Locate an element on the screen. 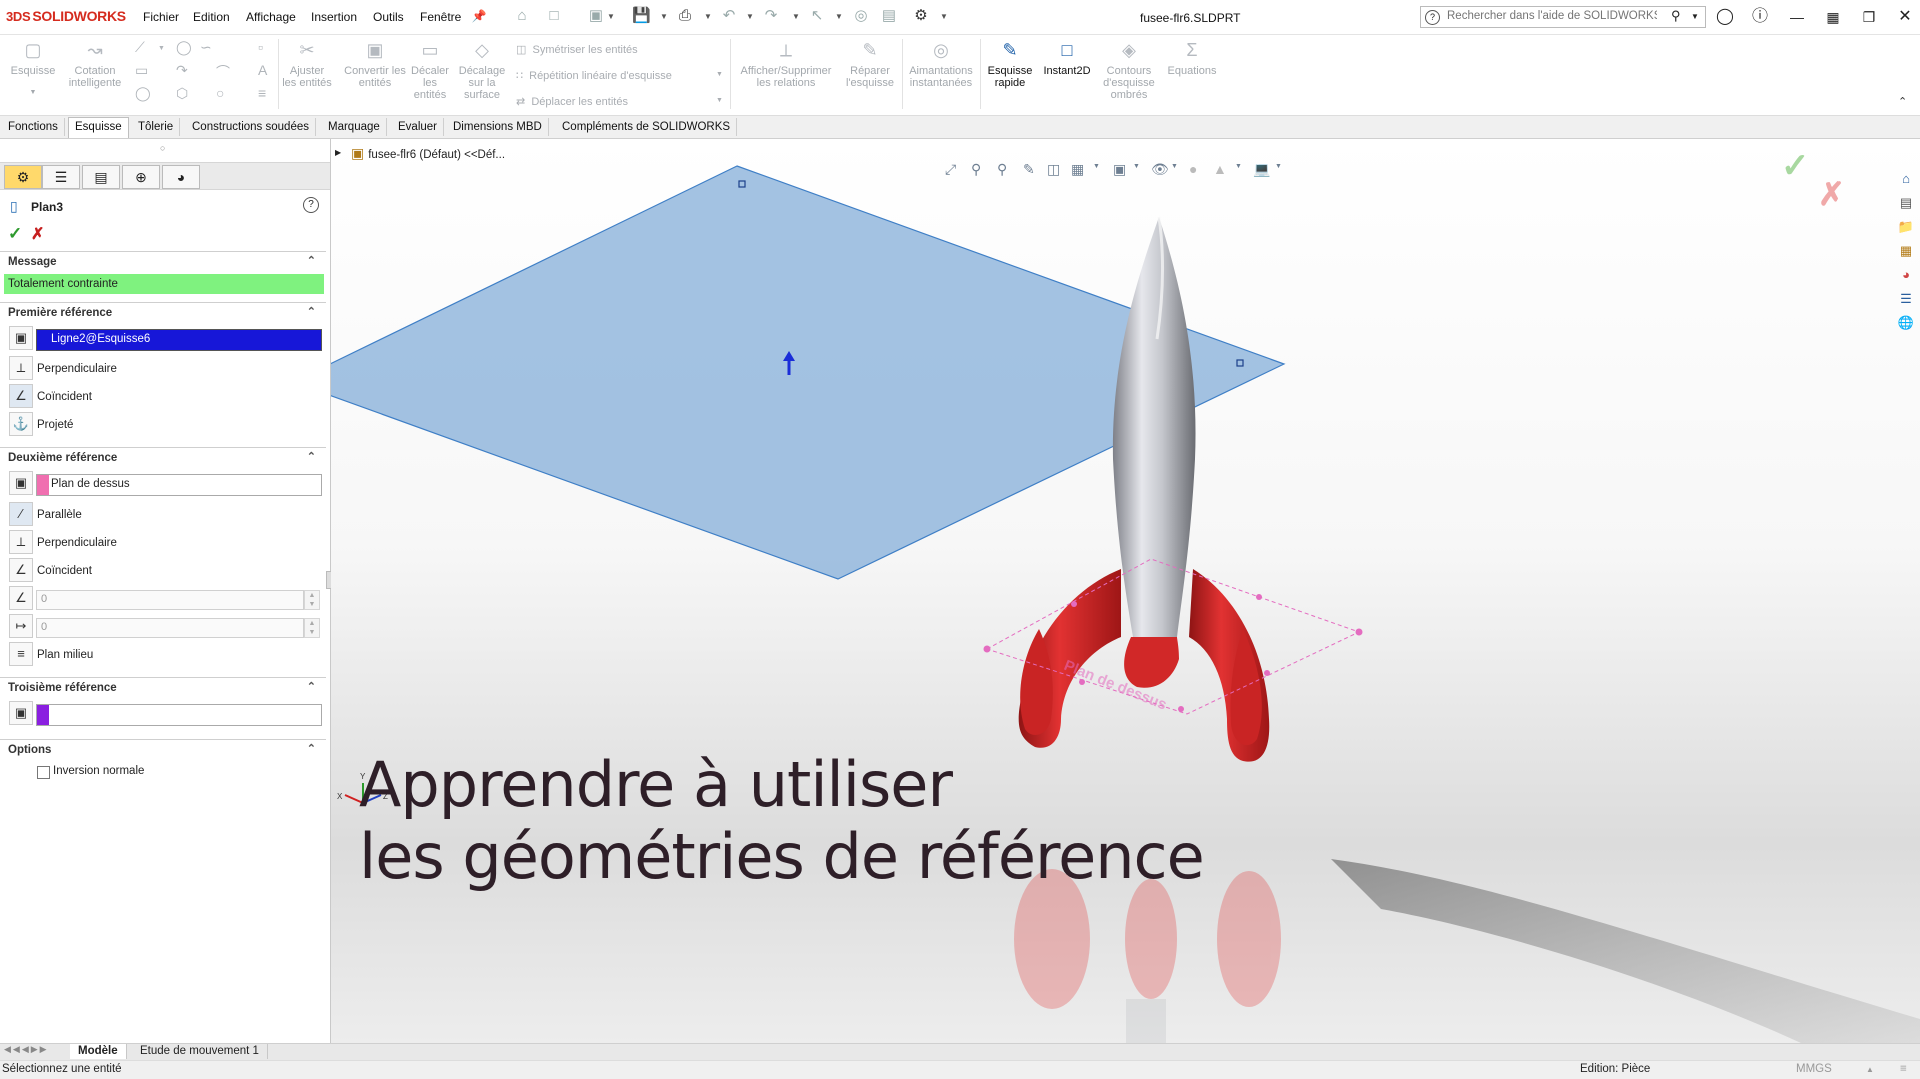 Image resolution: width=1920 pixels, height=1079 pixels. first-reference-field: Ligne2@Esquisse6 is located at coordinates (179, 340).